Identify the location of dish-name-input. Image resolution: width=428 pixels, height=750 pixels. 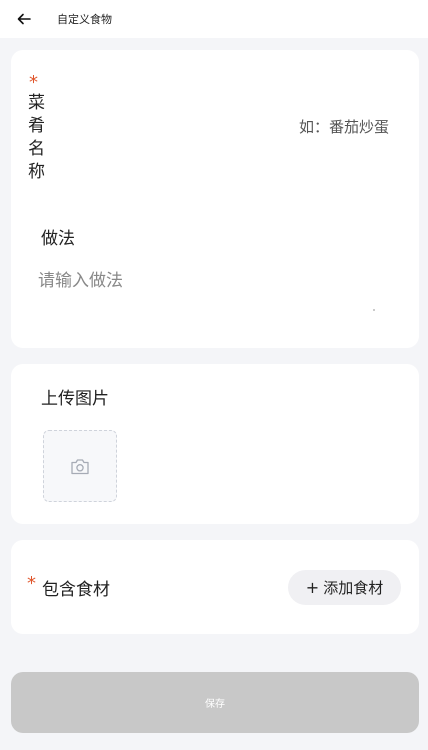
(359, 127).